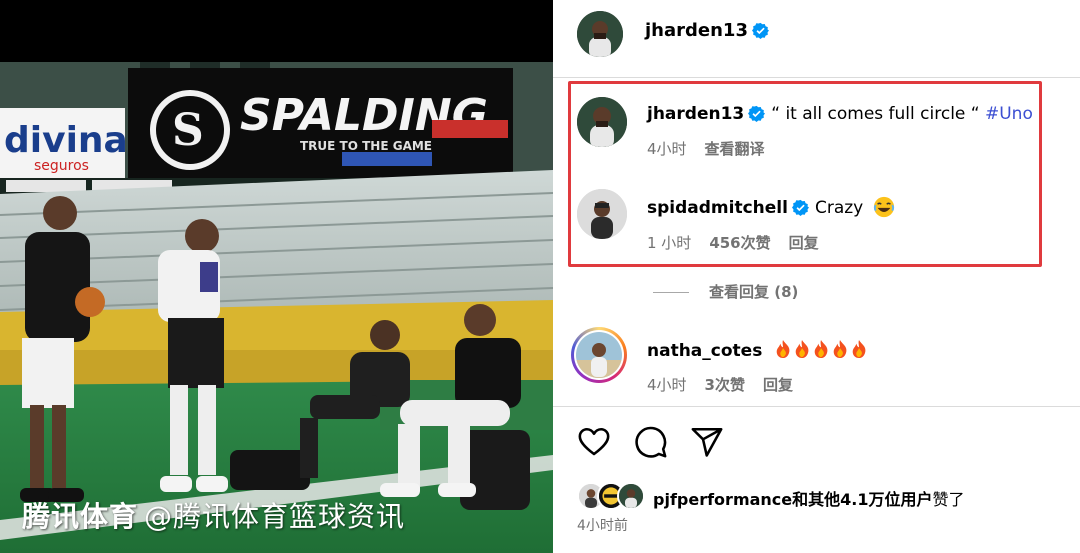  What do you see at coordinates (883, 207) in the screenshot?
I see `laughing-emoji-icon` at bounding box center [883, 207].